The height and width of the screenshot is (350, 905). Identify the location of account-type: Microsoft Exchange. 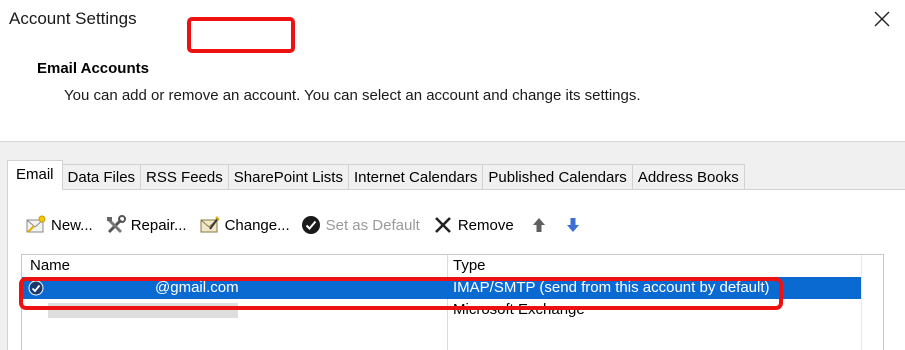
(519, 309).